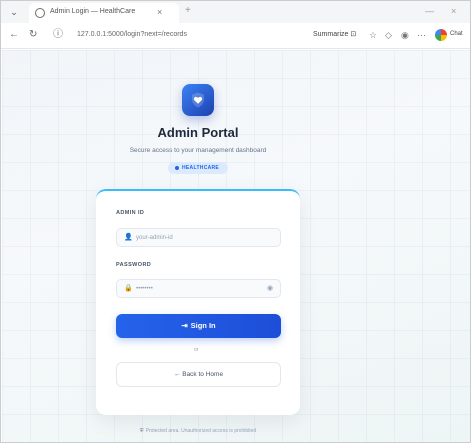 This screenshot has height=443, width=471. What do you see at coordinates (178, 374) in the screenshot?
I see `arrow-left-icon: ←` at bounding box center [178, 374].